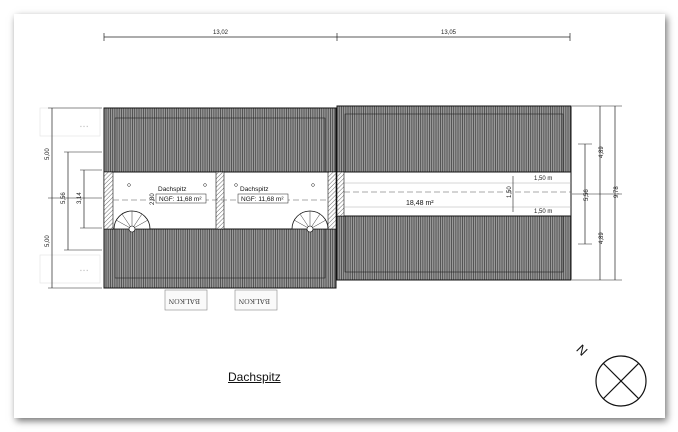 The image size is (678, 432). I want to click on top-dimensions: 13,02 13,05, so click(337, 35).